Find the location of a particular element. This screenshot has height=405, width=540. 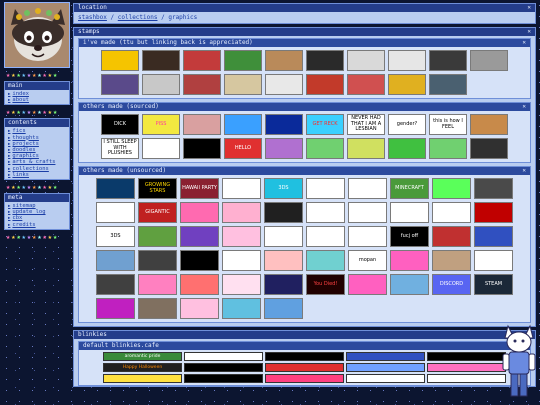

stamp-image: mopan is located at coordinates (367, 260).